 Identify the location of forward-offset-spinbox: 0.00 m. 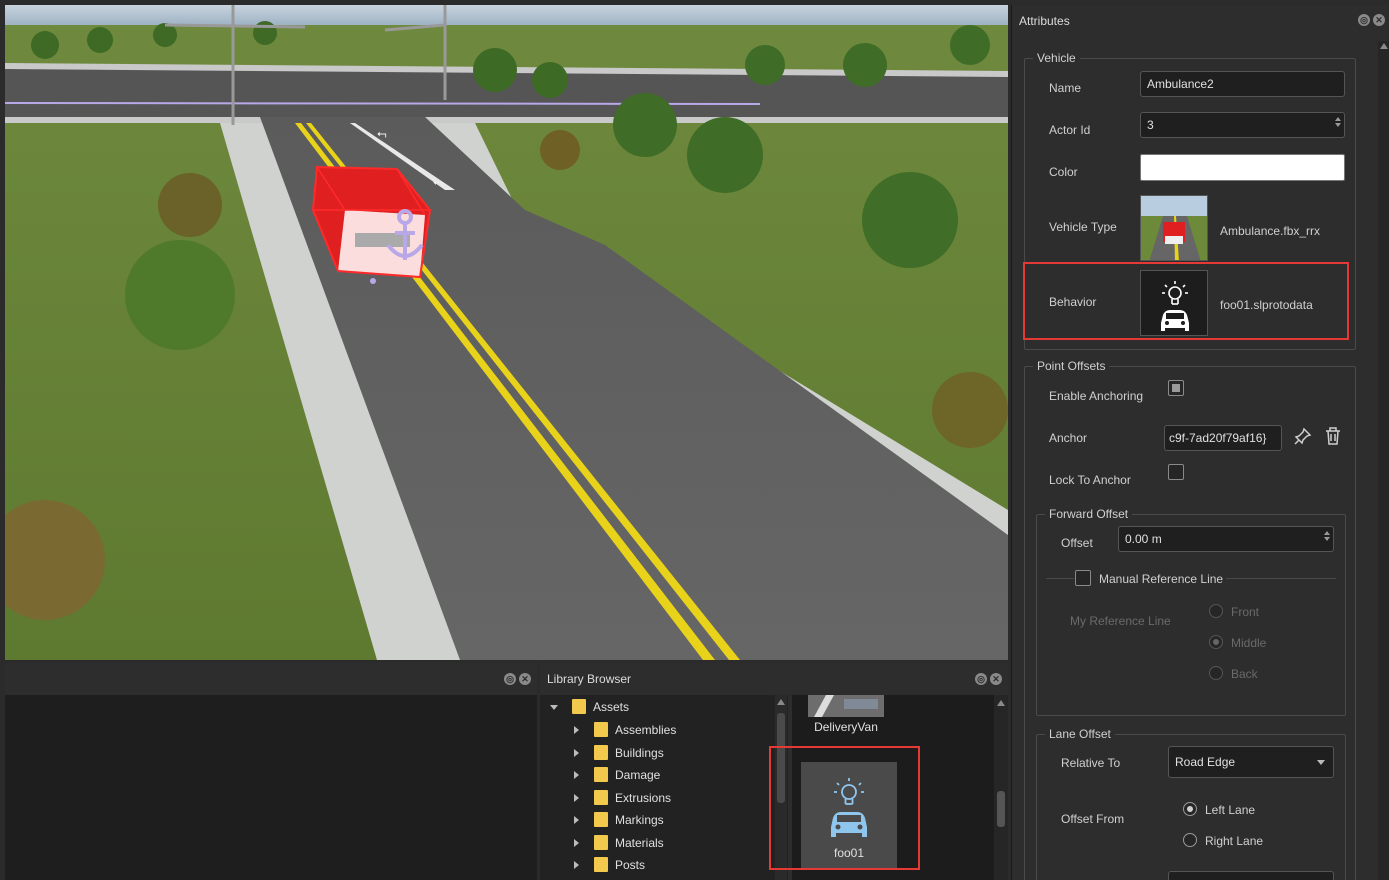
(1226, 539).